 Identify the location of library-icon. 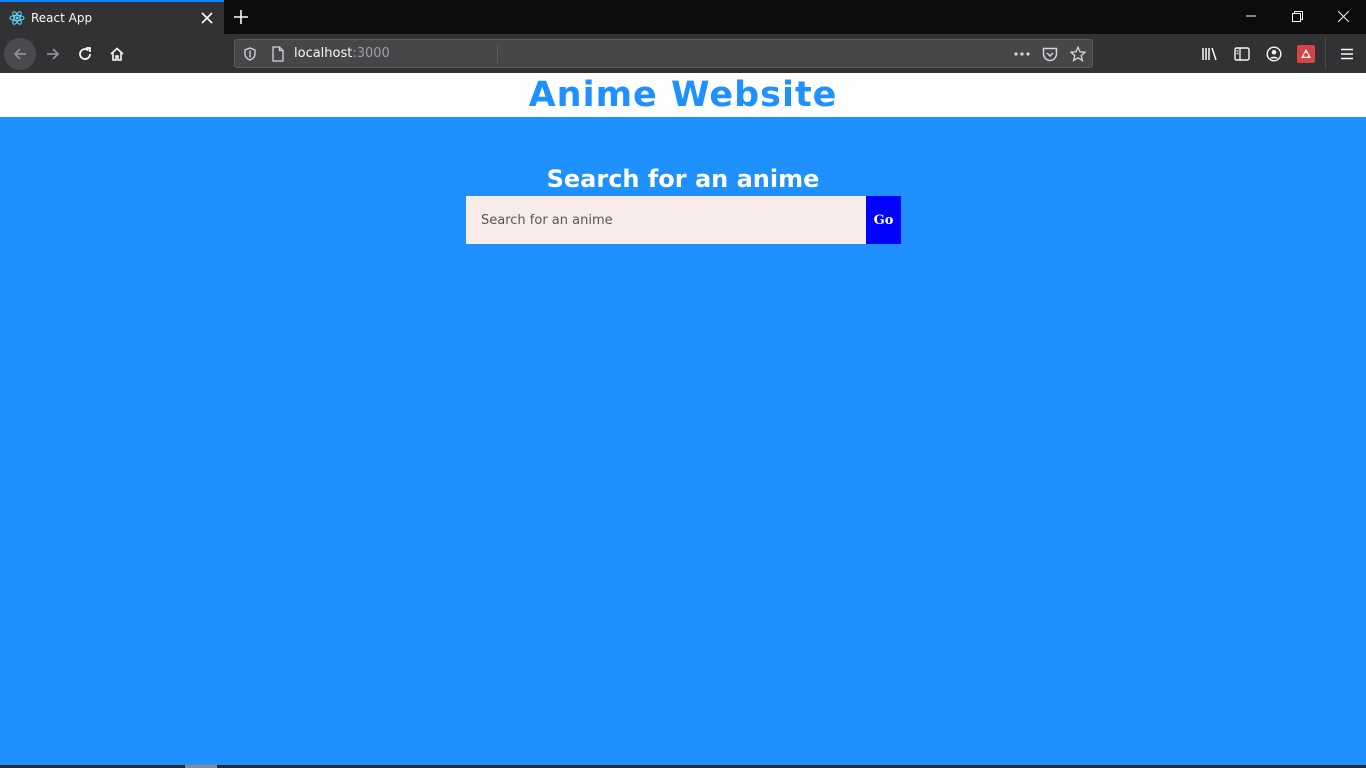
(1210, 54).